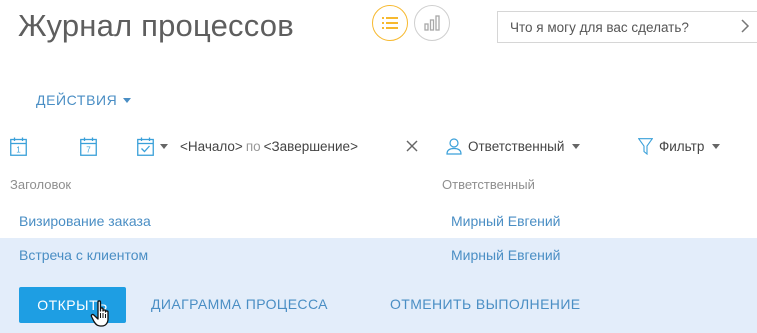 This screenshot has width=757, height=333. I want to click on filter-button: Фильтр, so click(679, 146).